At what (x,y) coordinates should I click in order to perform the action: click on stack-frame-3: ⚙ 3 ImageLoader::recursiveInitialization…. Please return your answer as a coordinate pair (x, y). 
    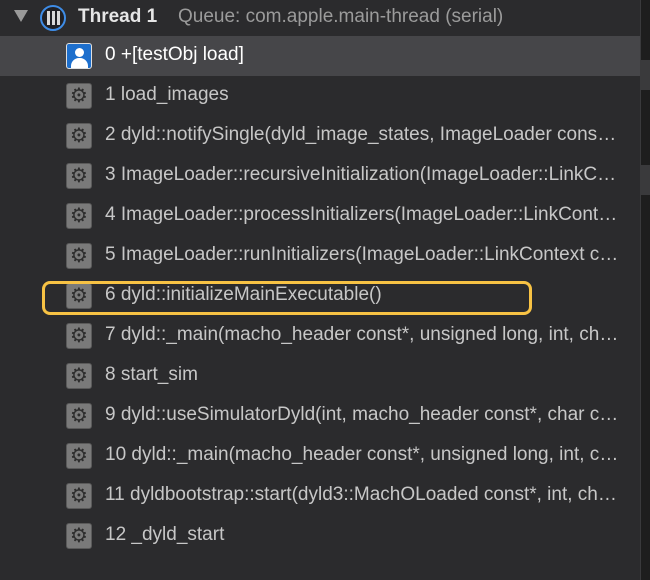
    Looking at the image, I should click on (320, 176).